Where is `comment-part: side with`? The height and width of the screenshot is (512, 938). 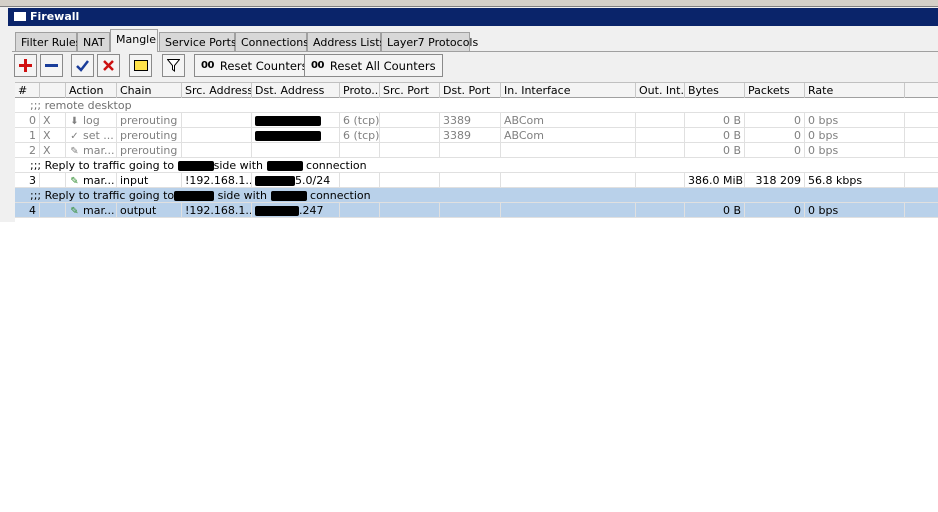 comment-part: side with is located at coordinates (238, 165).